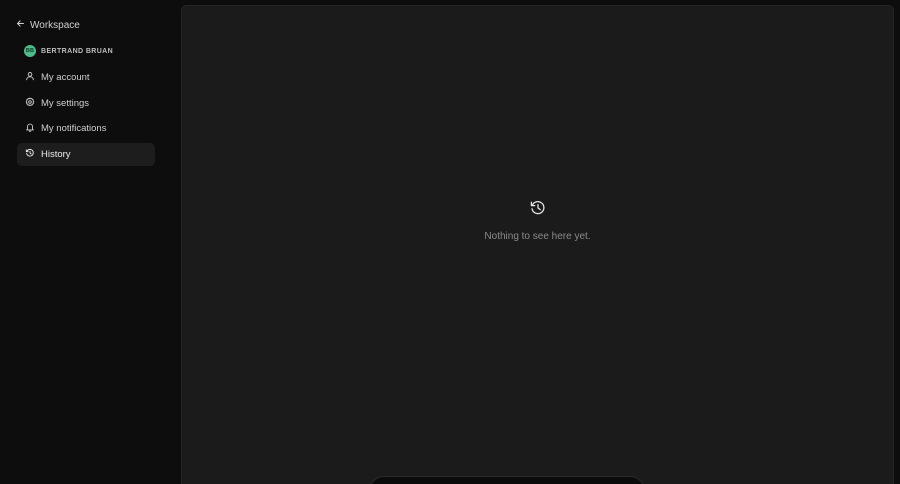 This screenshot has width=900, height=484. What do you see at coordinates (55, 25) in the screenshot?
I see `back-link-label: Workspace` at bounding box center [55, 25].